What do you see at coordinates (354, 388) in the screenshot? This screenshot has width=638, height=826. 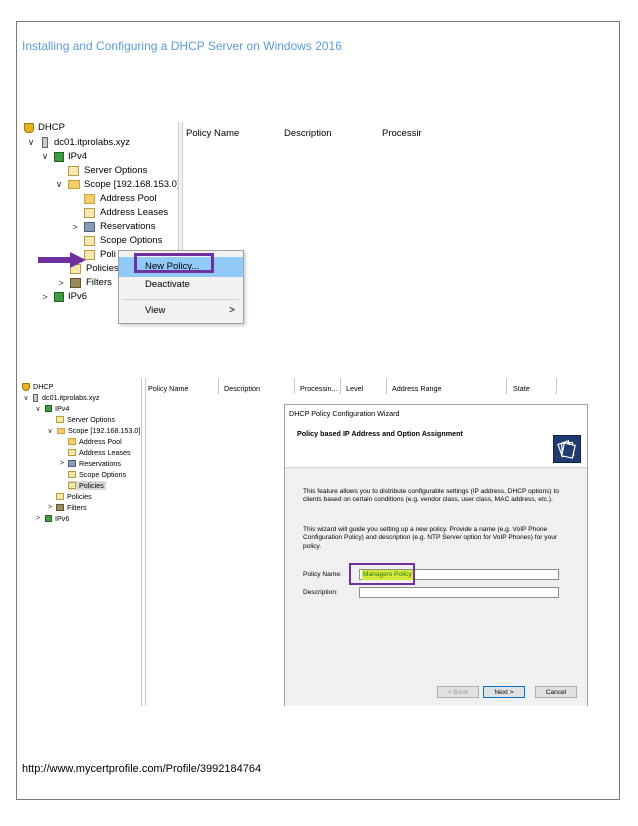 I see `column-header-level: Level` at bounding box center [354, 388].